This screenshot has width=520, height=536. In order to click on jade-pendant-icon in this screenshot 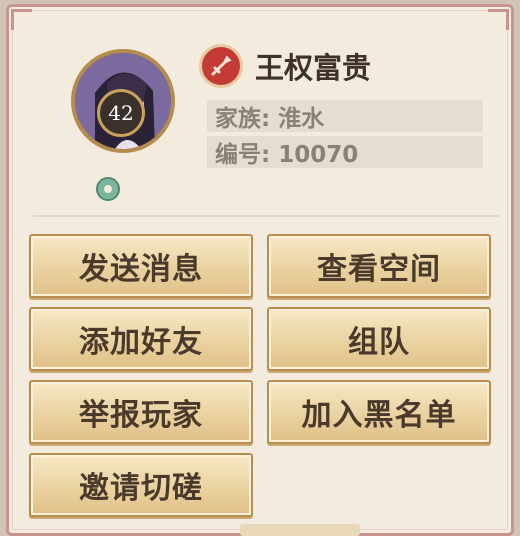, I will do `click(108, 189)`.